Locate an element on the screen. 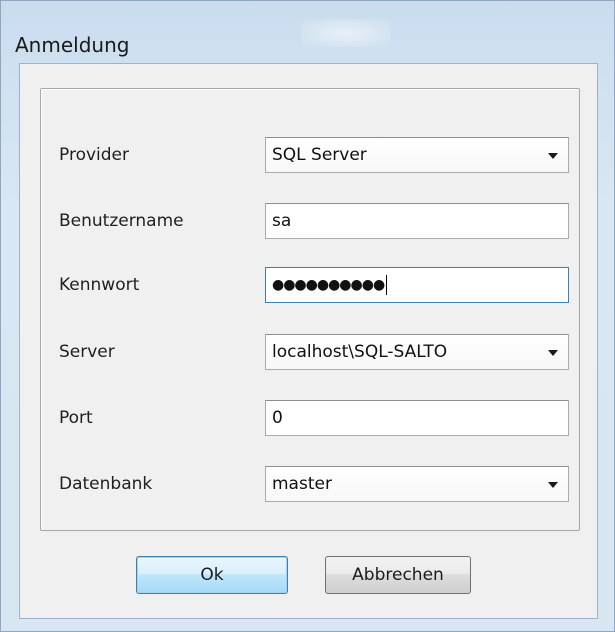 The width and height of the screenshot is (615, 632). database-label: Datenbank is located at coordinates (106, 484).